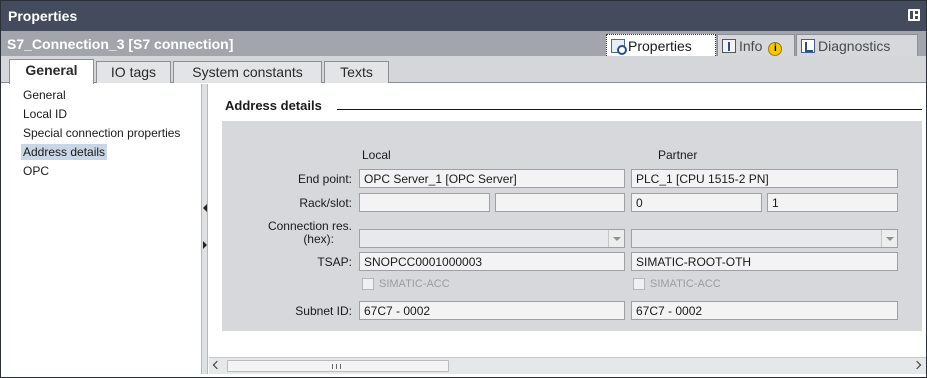 This screenshot has height=378, width=927. I want to click on tab-texts: Texts, so click(356, 72).